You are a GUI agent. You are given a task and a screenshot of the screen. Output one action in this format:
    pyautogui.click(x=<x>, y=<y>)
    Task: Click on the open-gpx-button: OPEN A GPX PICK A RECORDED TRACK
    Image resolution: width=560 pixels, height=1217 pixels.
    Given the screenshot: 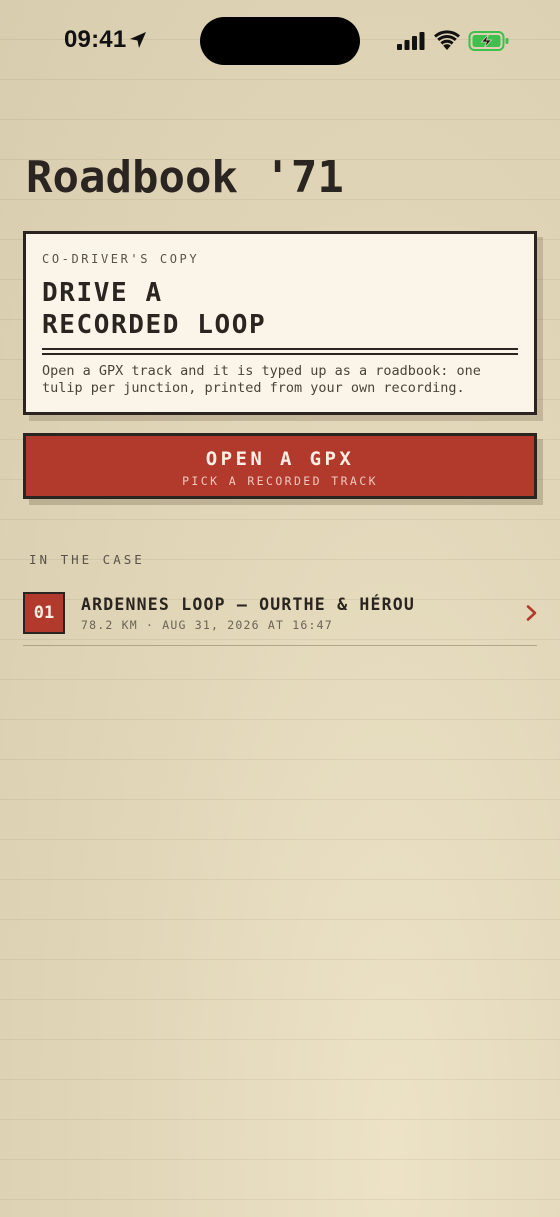 What is the action you would take?
    pyautogui.click(x=280, y=466)
    